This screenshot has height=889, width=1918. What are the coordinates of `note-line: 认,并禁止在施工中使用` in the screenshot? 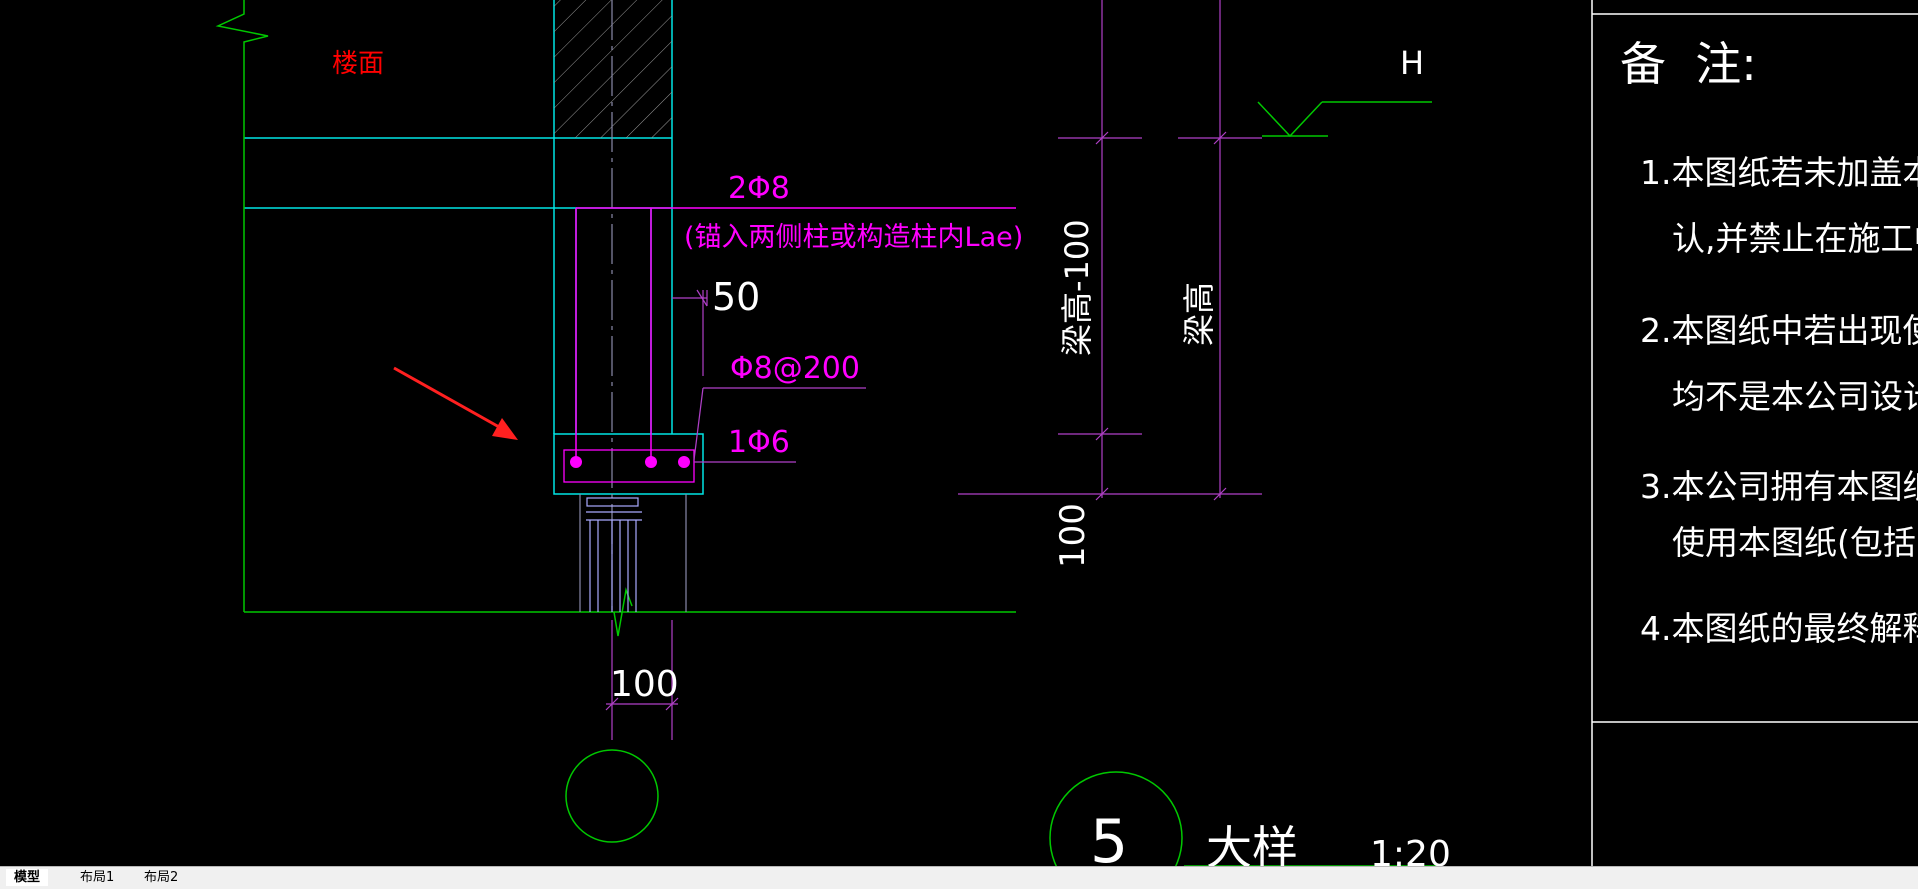 It's located at (1795, 238).